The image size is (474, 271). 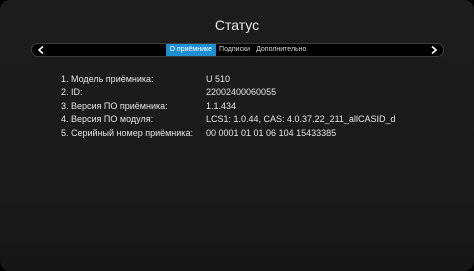 I want to click on tab-bar: О приёмнике Подписки Дополнительно, so click(x=237, y=50).